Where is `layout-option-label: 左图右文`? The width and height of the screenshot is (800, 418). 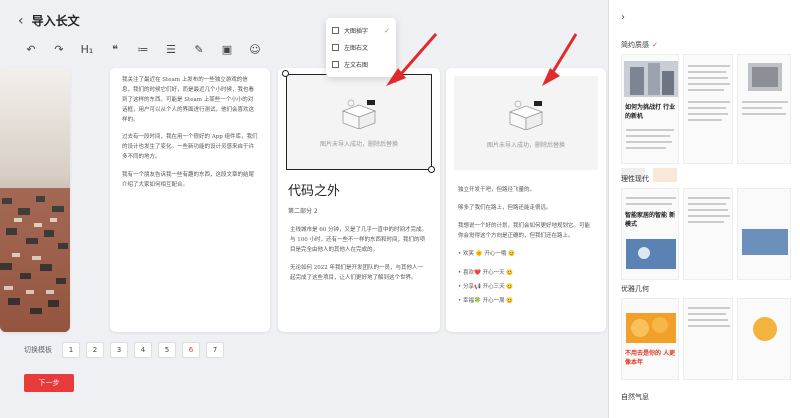 layout-option-label: 左图右文 is located at coordinates (356, 48).